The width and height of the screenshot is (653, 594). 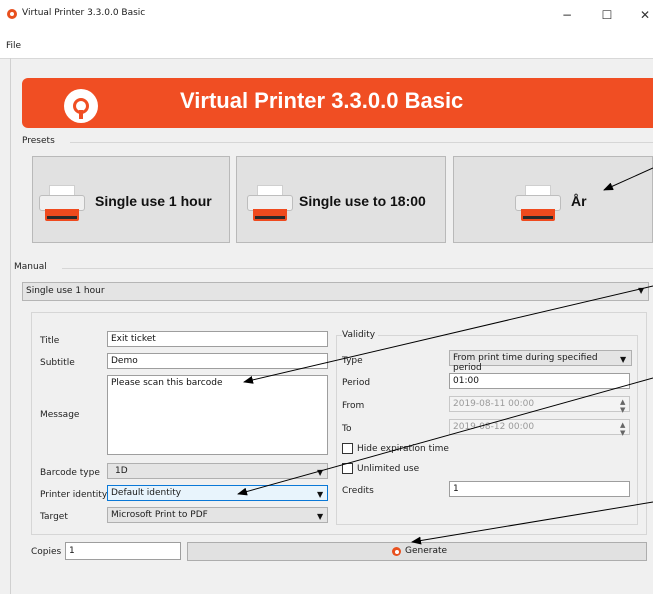 I want to click on barcode-type-select: 1D, so click(x=217, y=471).